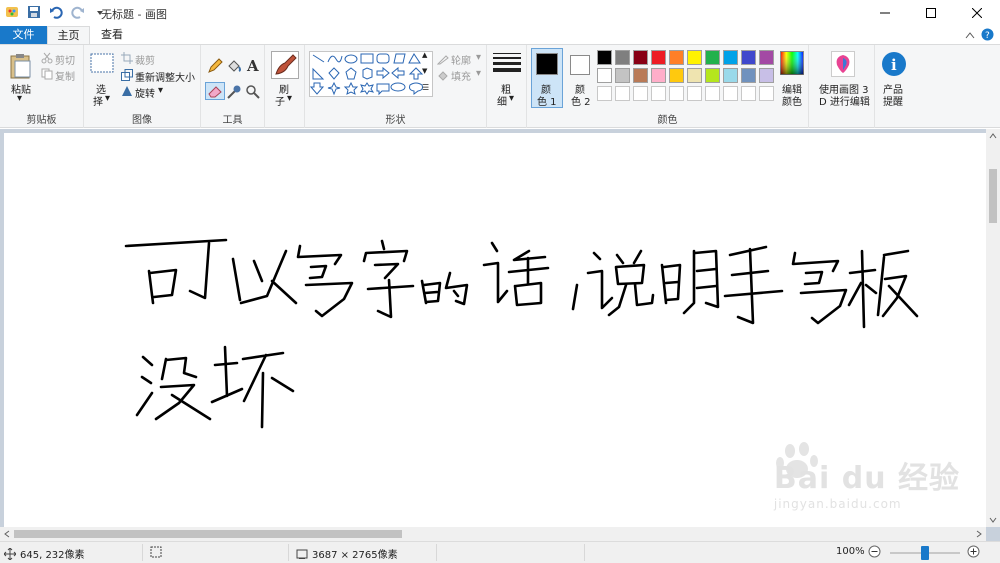 This screenshot has height=563, width=1000. Describe the element at coordinates (42, 86) in the screenshot. I see `clipboard-group: 粘贴 ▾ 剪切 复制 剪贴板` at that location.